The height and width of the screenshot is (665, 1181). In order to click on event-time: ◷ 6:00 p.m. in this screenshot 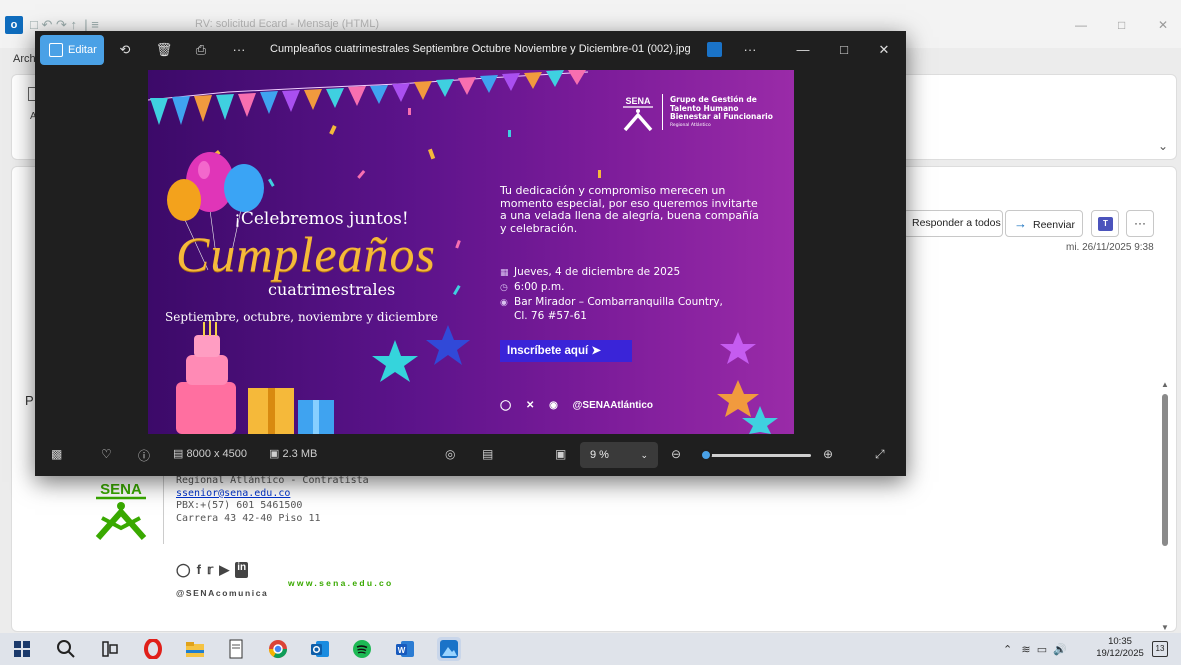, I will do `click(532, 287)`.